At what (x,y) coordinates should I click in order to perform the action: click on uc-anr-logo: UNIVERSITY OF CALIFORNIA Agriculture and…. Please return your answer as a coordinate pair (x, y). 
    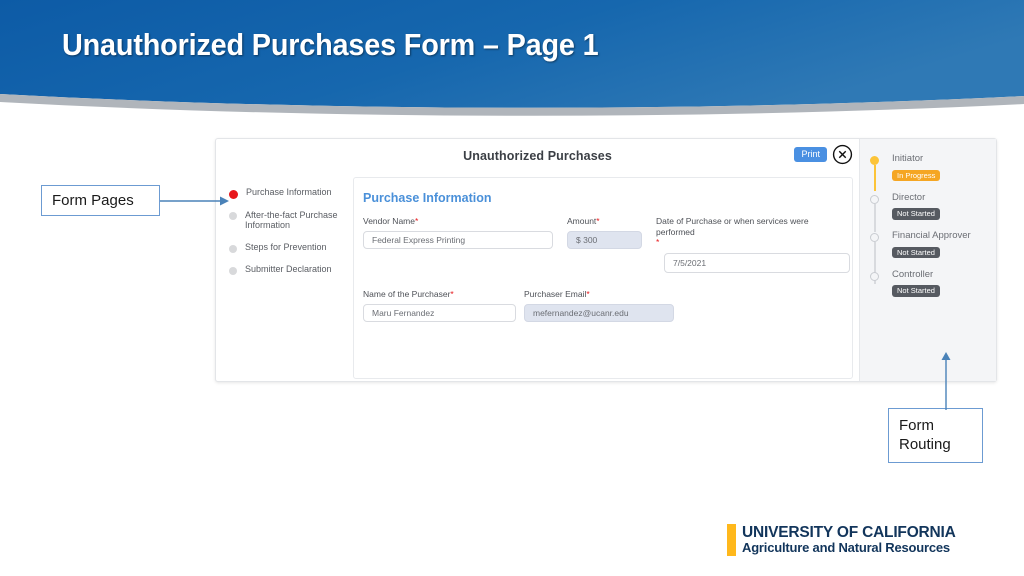
    Looking at the image, I should click on (841, 540).